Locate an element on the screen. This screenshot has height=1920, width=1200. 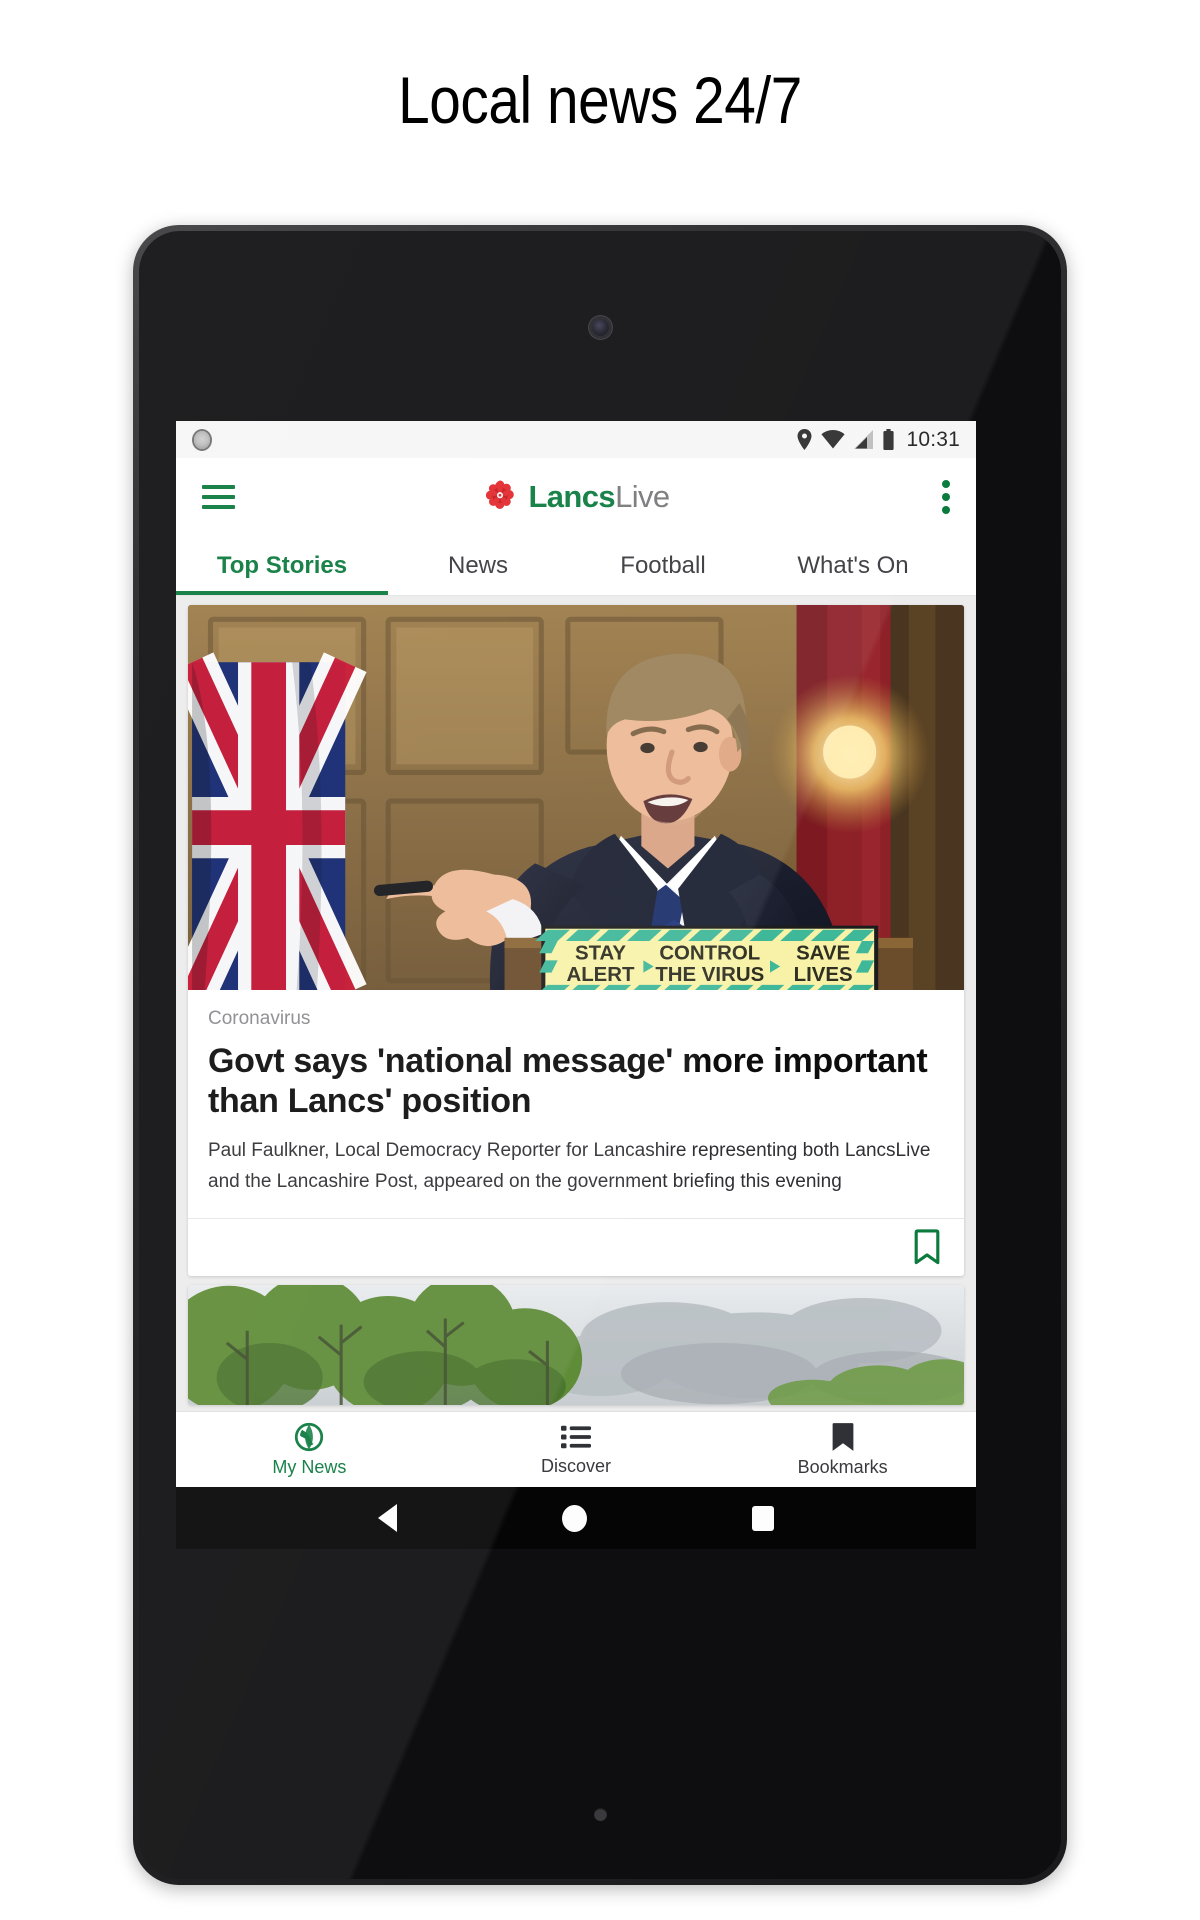
article-actions is located at coordinates (576, 1246).